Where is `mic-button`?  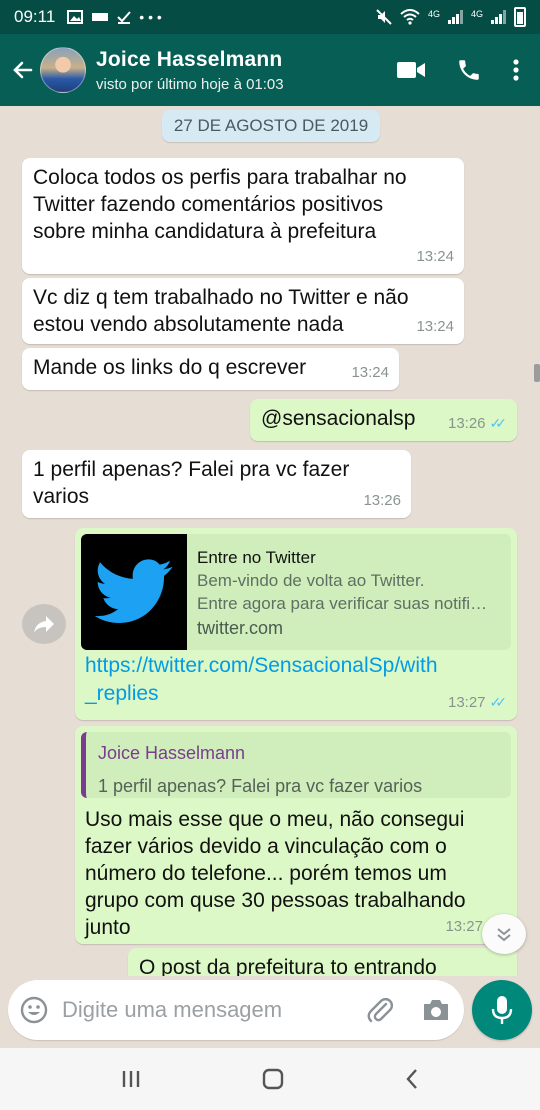 mic-button is located at coordinates (502, 1010).